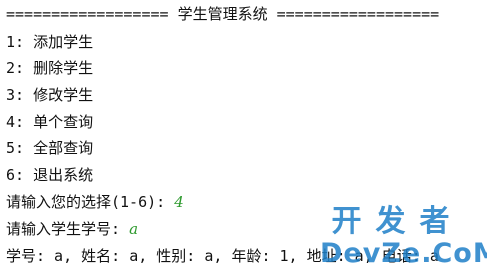 Image resolution: width=487 pixels, height=275 pixels. I want to click on choice-line: 请输入您的选择(1-6): 4, so click(95, 202).